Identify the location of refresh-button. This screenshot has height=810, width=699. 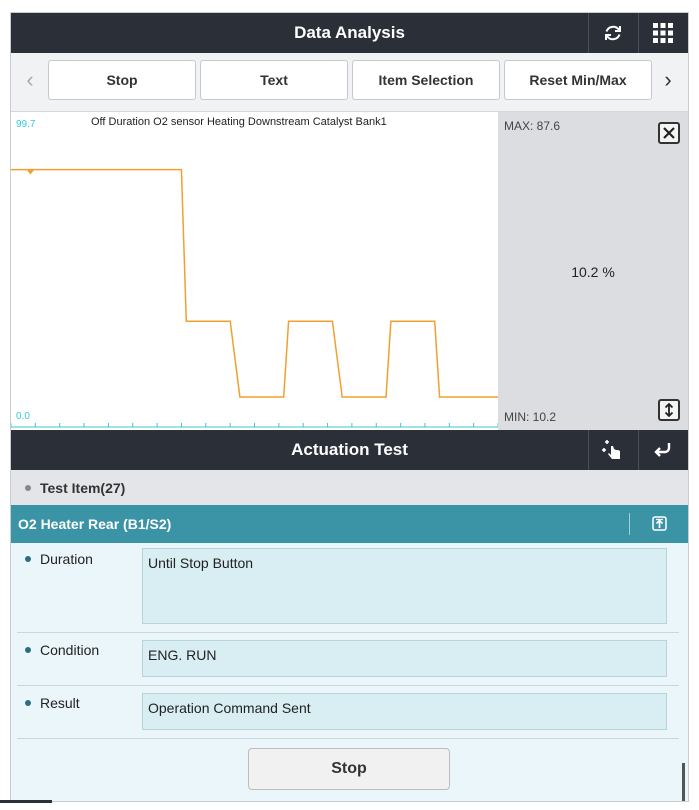
(612, 33).